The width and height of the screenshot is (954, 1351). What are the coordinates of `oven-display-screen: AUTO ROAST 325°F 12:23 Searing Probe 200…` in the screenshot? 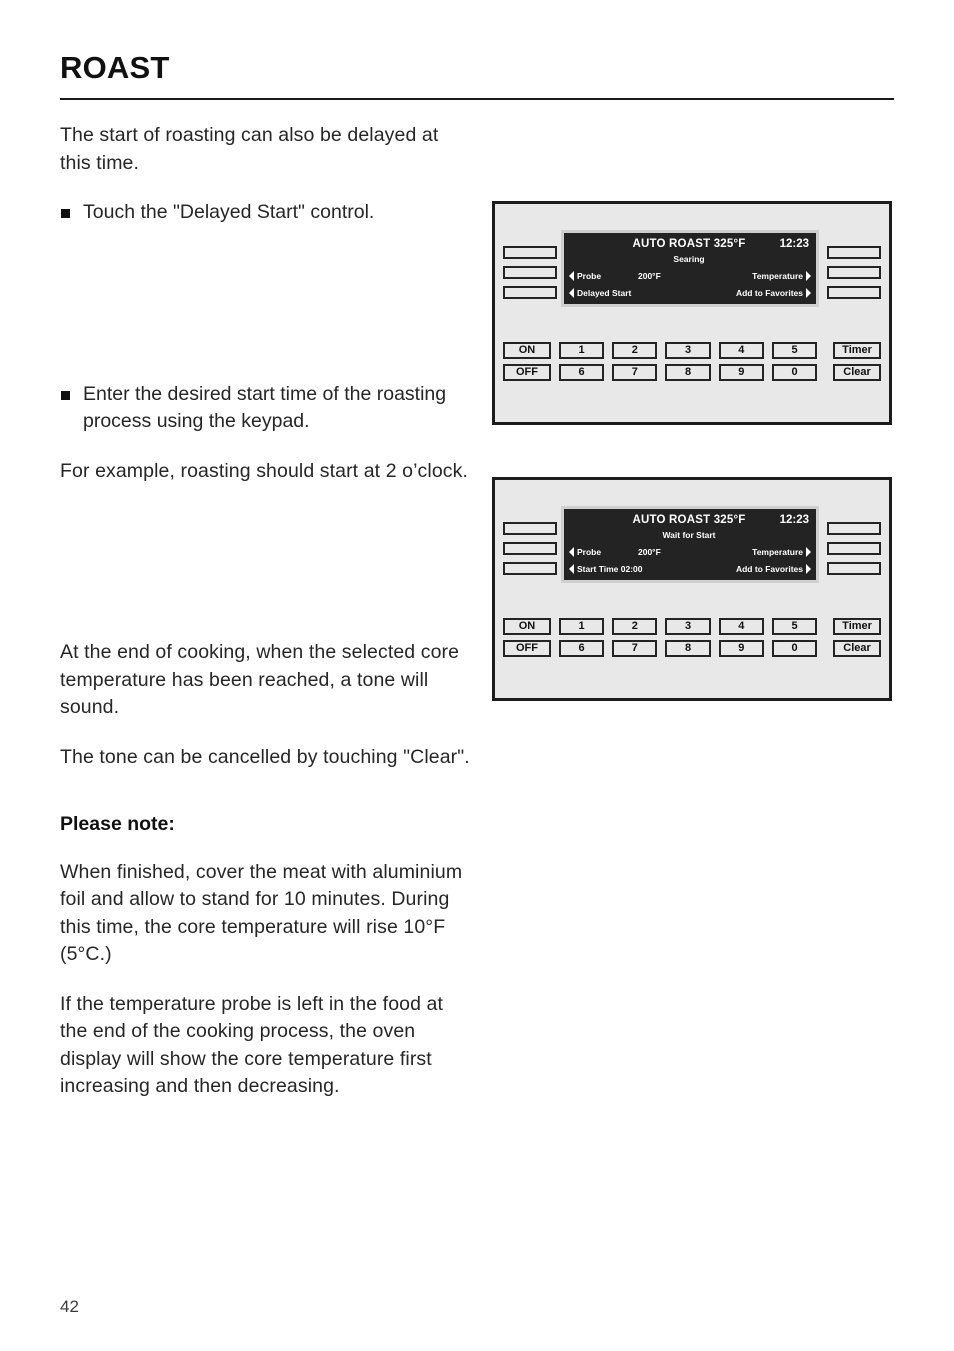 It's located at (690, 268).